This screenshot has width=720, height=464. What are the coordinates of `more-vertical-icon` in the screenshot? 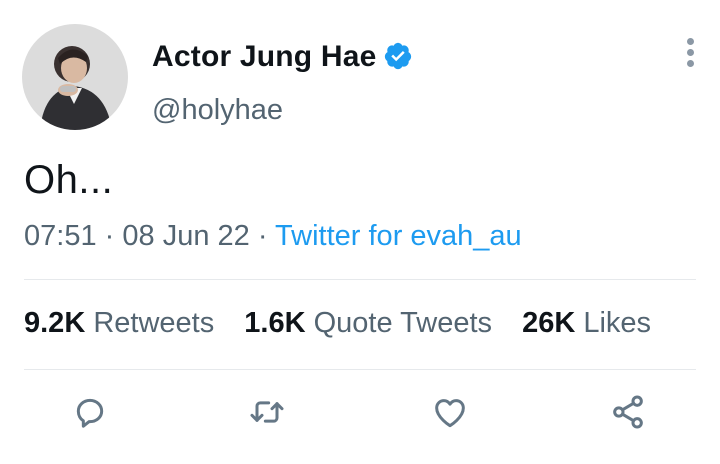 It's located at (690, 55).